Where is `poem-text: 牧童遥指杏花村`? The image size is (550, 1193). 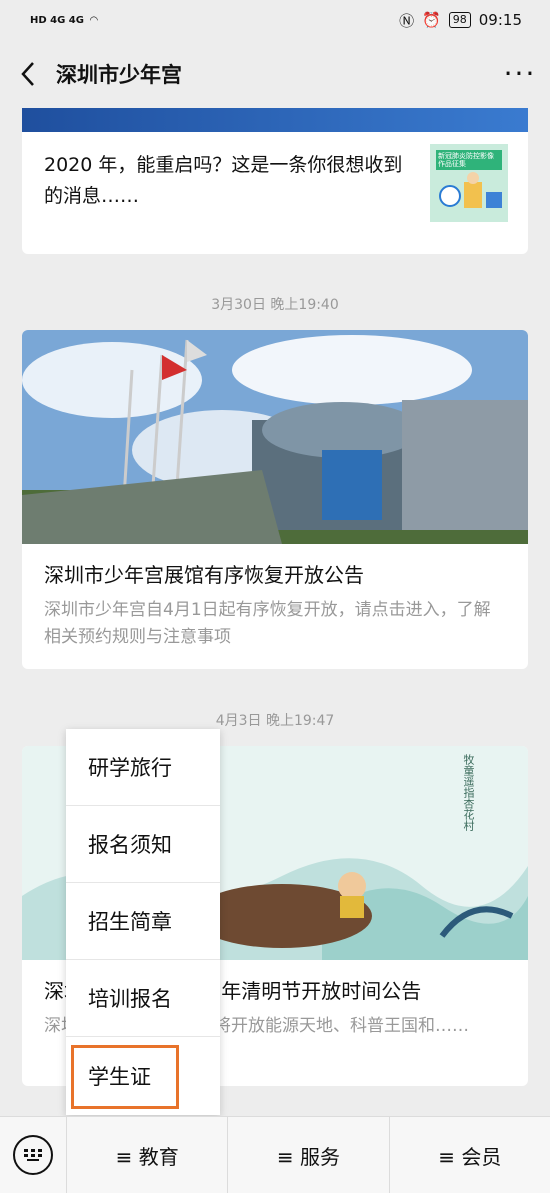 poem-text: 牧童遥指杏花村 is located at coordinates (468, 792).